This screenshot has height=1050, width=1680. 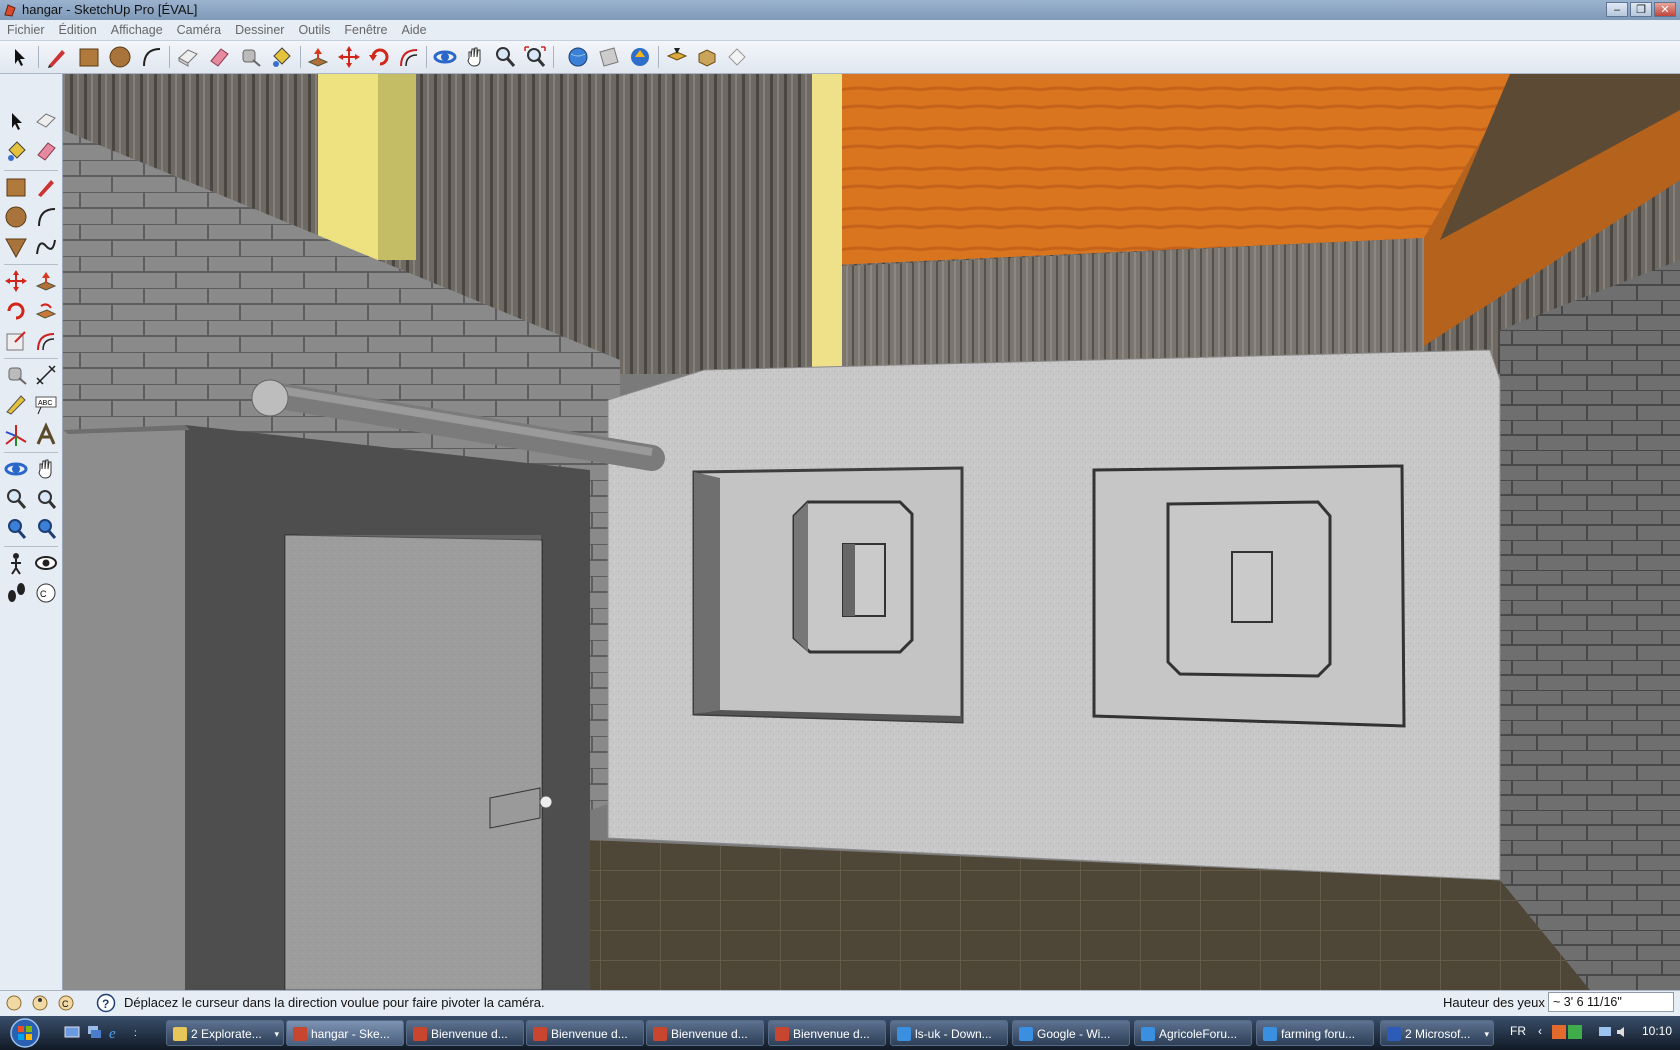 I want to click on menu-outils: Outils, so click(x=314, y=30).